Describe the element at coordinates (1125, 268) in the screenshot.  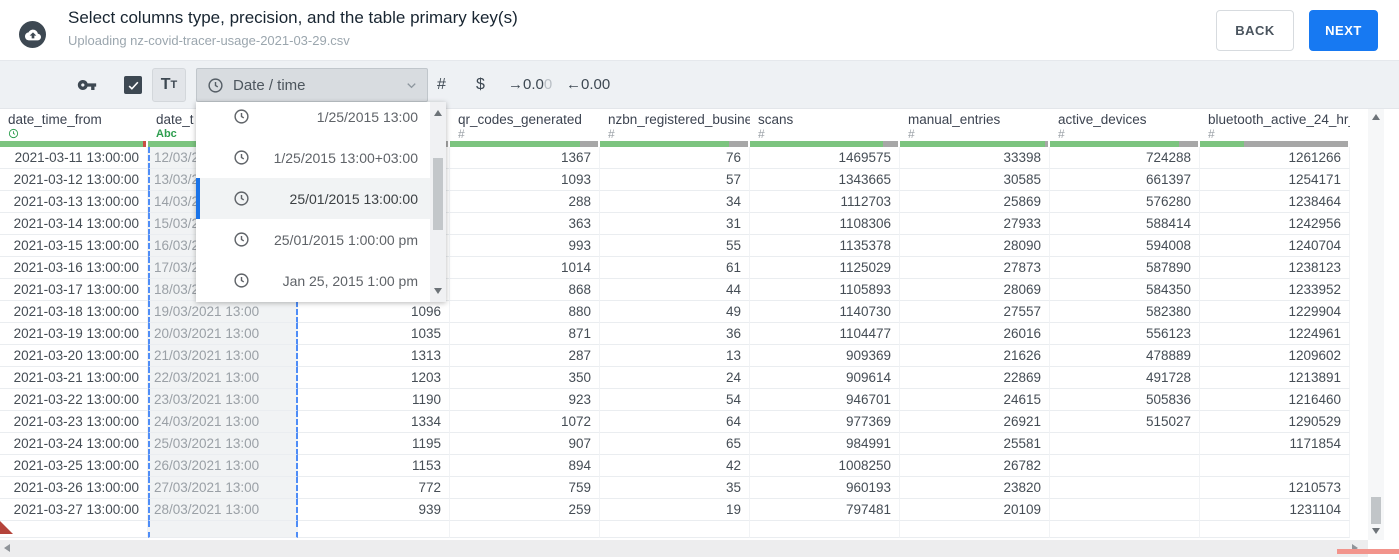
I see `table-cell: 587890` at that location.